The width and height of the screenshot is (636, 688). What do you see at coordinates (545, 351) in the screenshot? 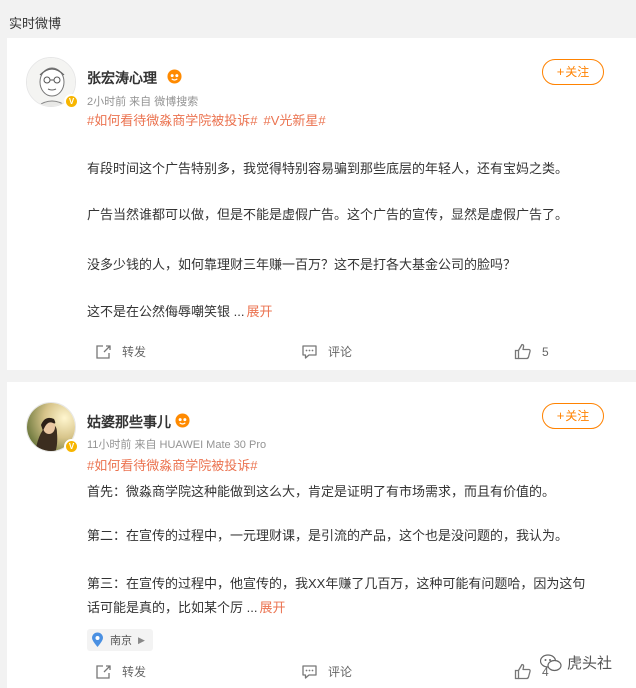
I see `like-count: 5` at bounding box center [545, 351].